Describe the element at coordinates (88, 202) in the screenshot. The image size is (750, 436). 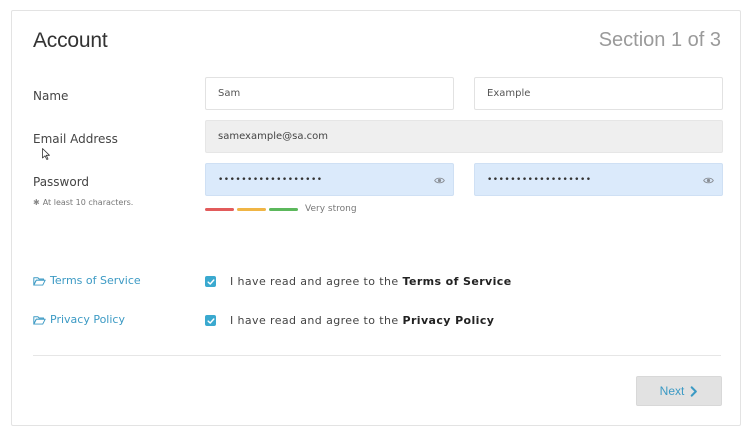
I see `password-hint-text: At least 10 characters.` at that location.